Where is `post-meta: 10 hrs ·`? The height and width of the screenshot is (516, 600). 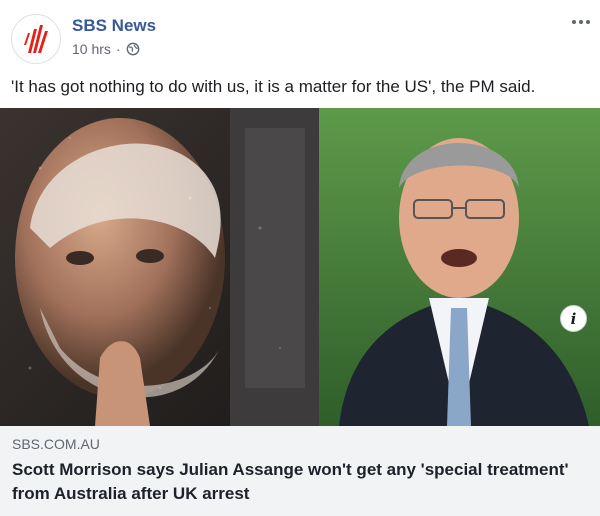
post-meta: 10 hrs · is located at coordinates (106, 49).